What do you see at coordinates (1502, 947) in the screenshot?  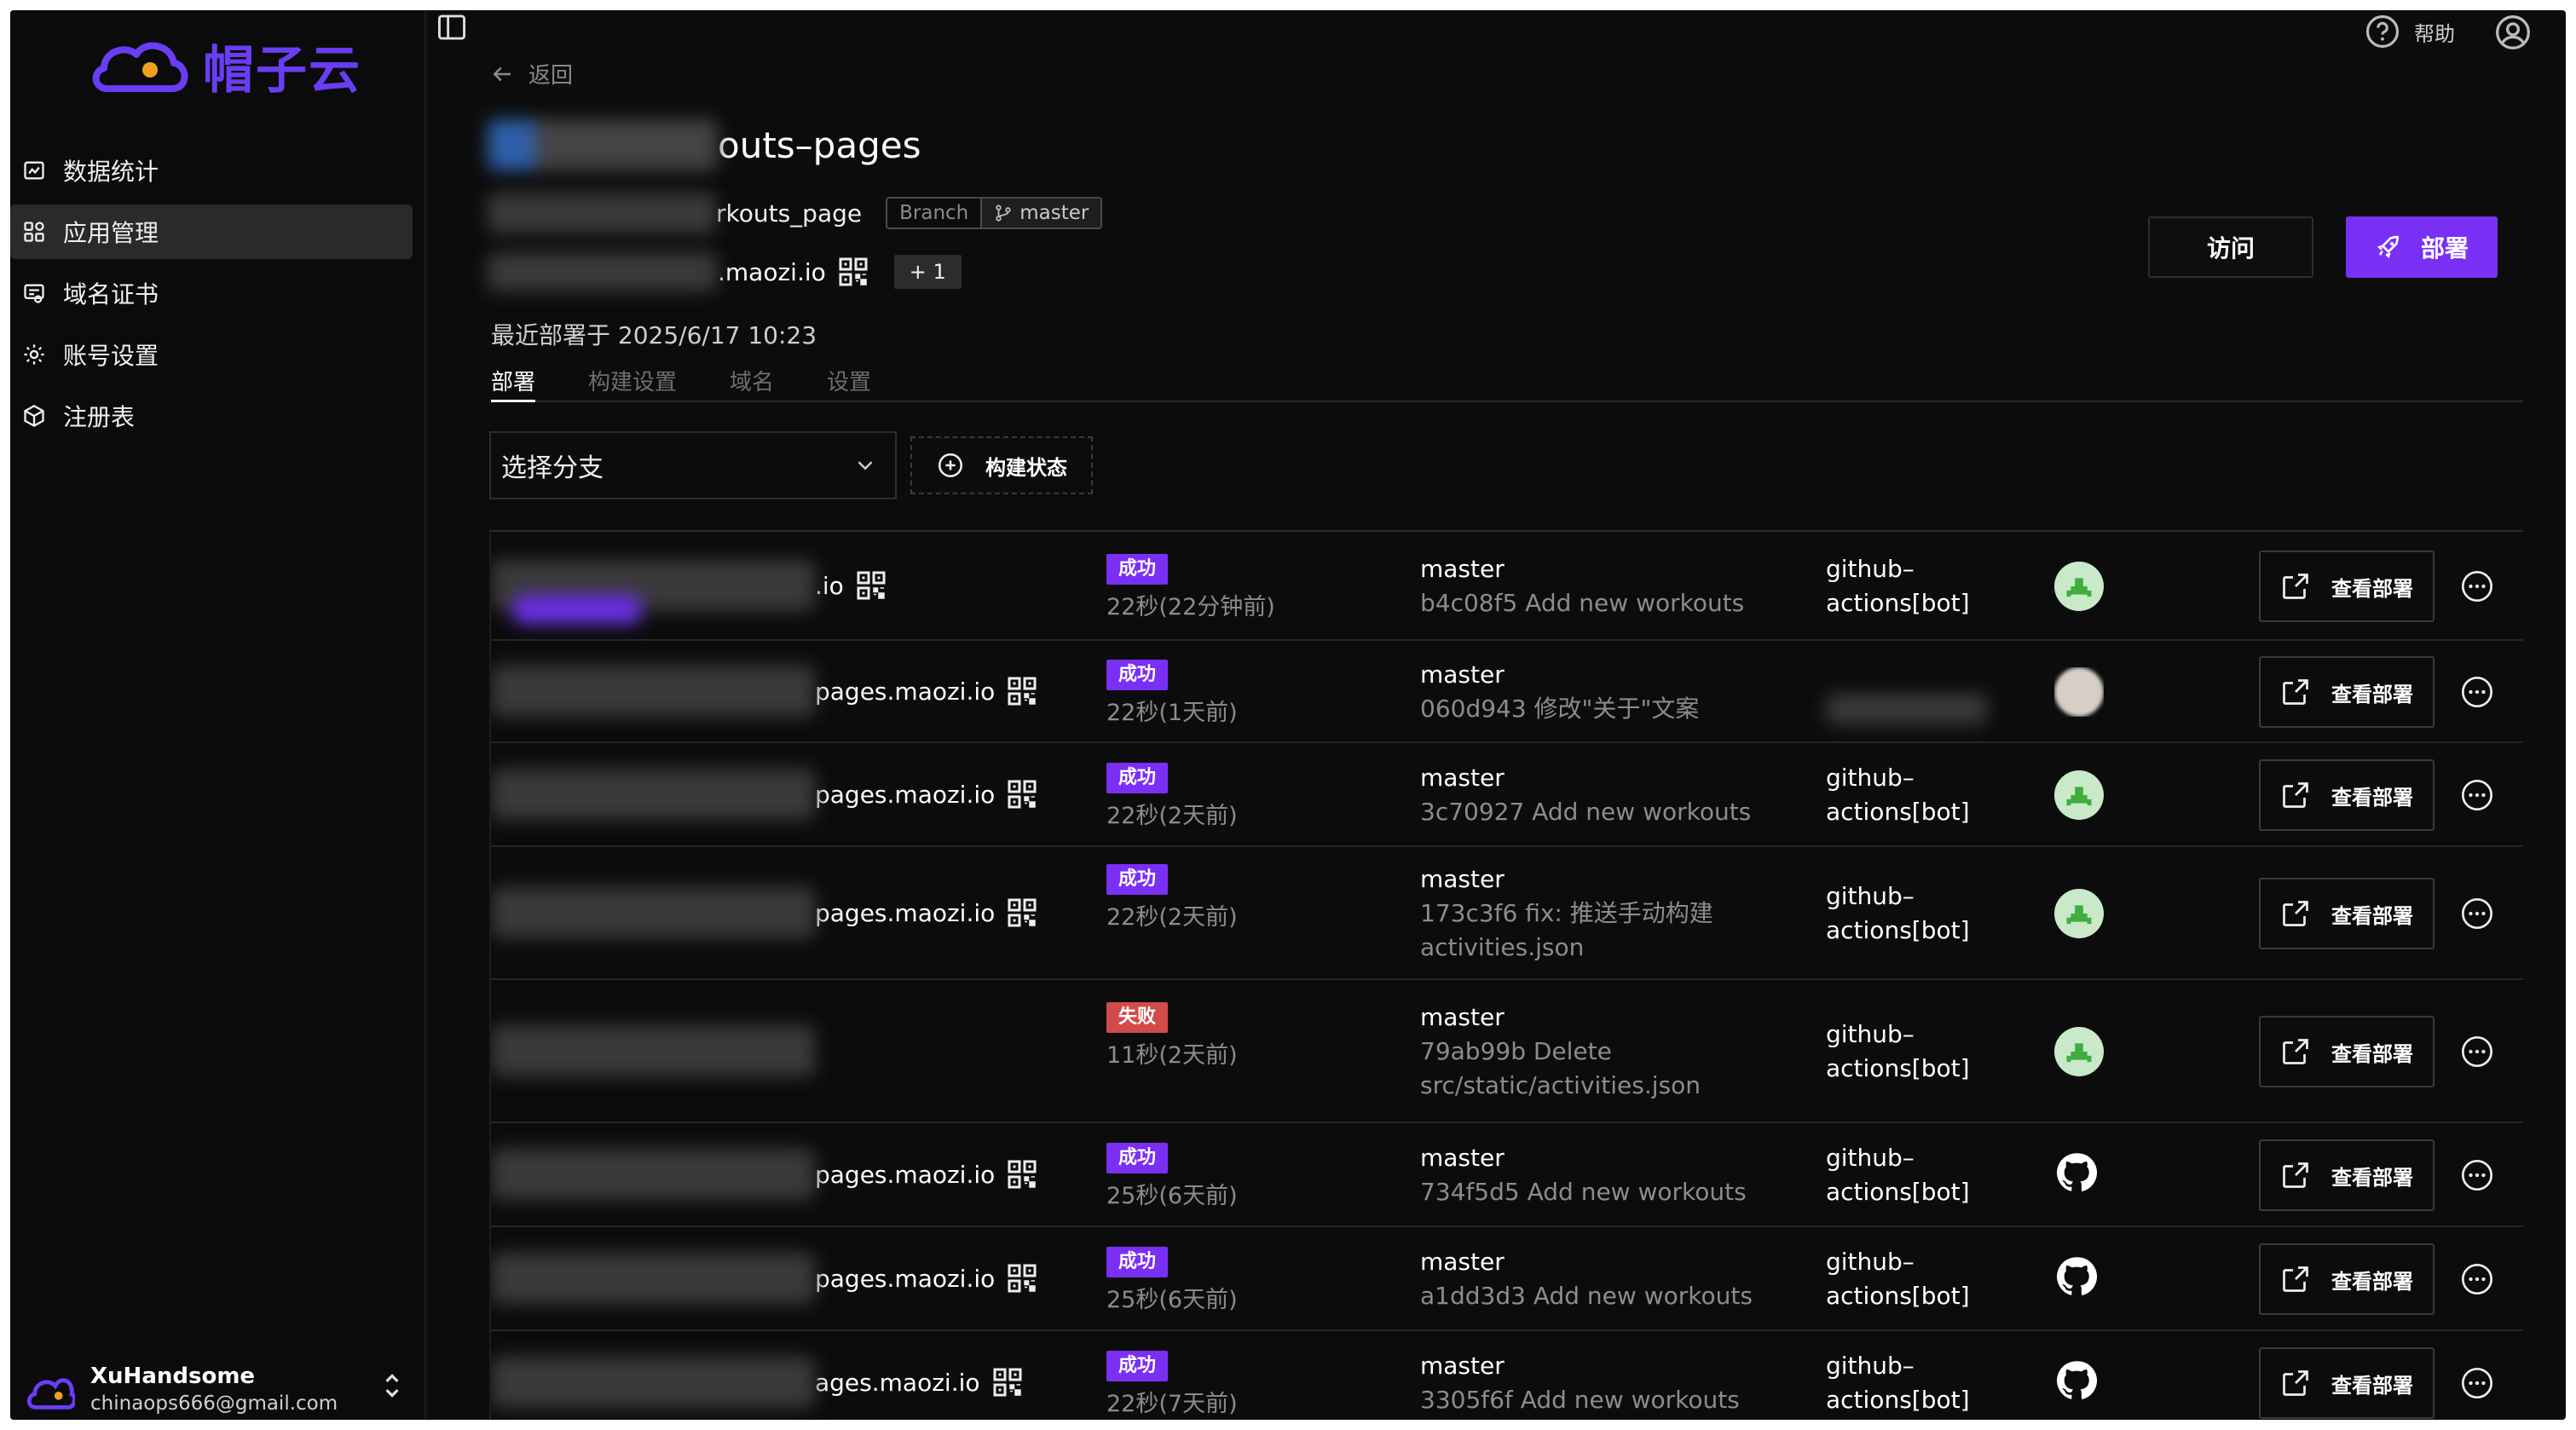 I see `commit-message: activities.json` at bounding box center [1502, 947].